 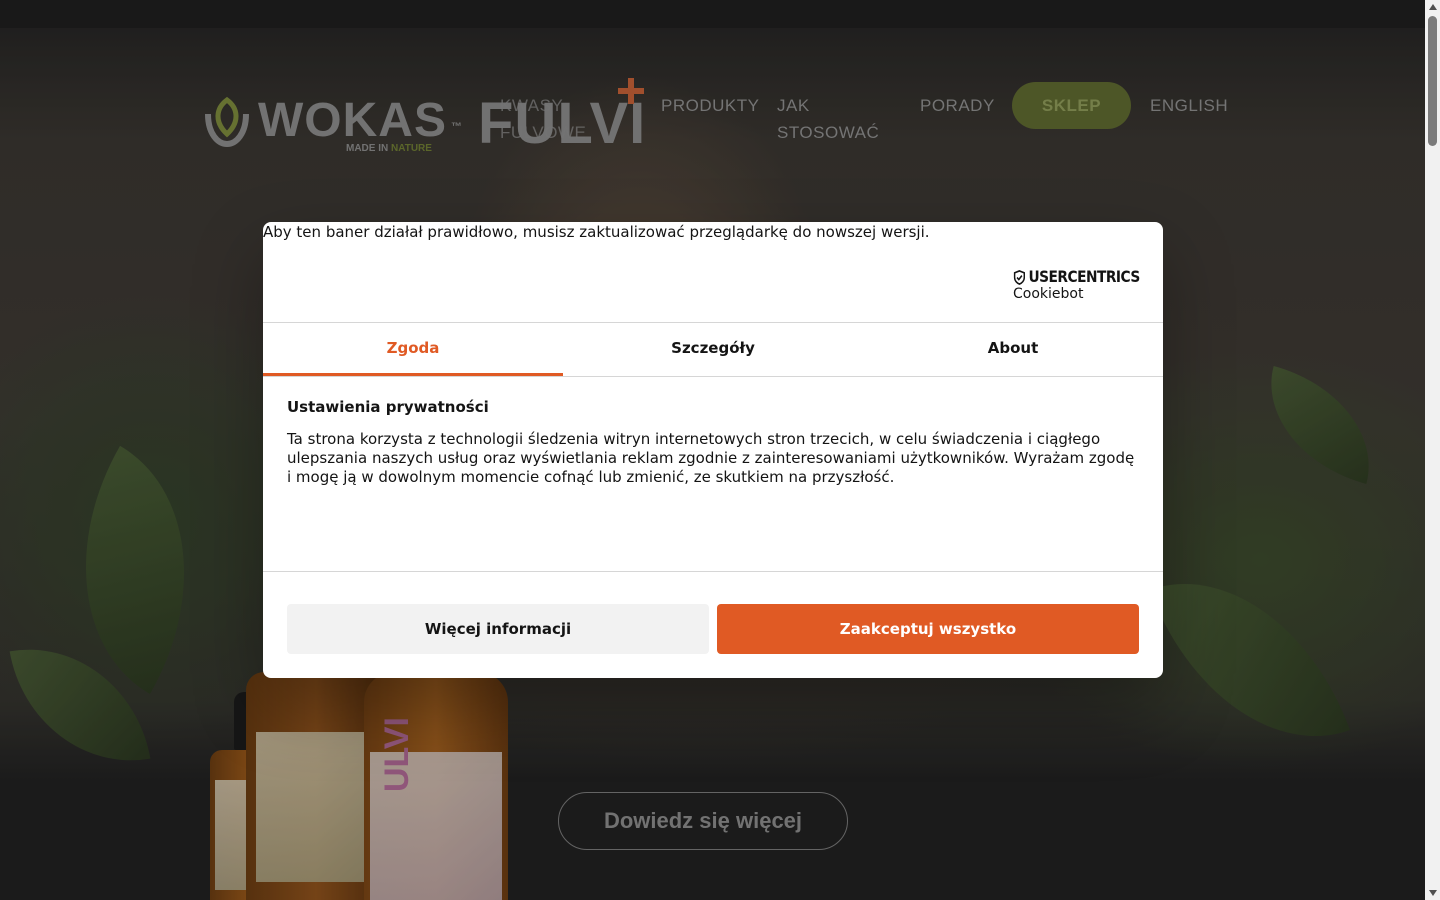 I want to click on more-info-button: Więcej informacji, so click(x=498, y=629).